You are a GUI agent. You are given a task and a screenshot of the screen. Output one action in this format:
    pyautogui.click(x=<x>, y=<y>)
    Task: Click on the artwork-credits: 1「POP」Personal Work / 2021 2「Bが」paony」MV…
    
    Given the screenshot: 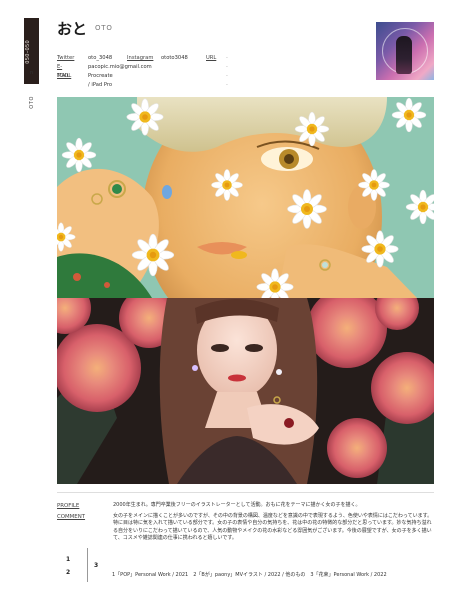 What is the action you would take?
    pyautogui.click(x=249, y=575)
    